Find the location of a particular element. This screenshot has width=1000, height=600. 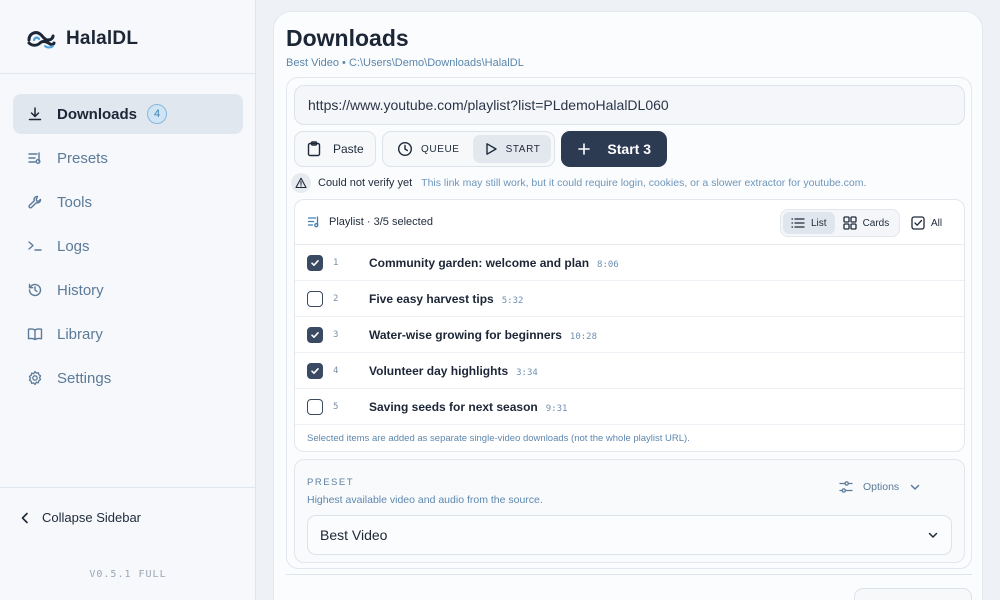

paste-button: Paste is located at coordinates (335, 149).